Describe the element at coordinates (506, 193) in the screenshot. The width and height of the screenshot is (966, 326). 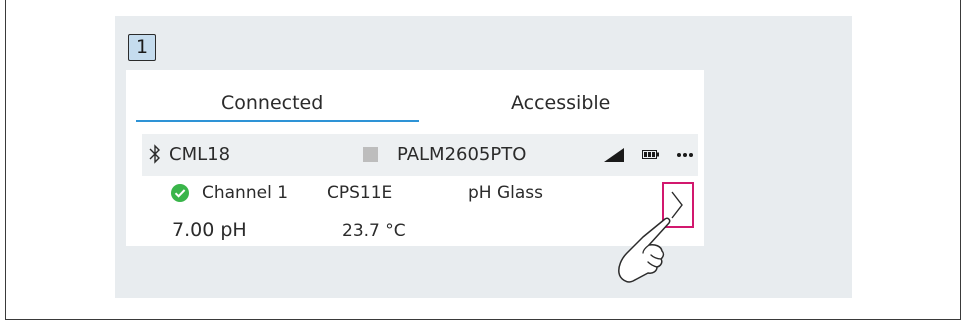
I see `sensor-type-label: pH Glass` at that location.